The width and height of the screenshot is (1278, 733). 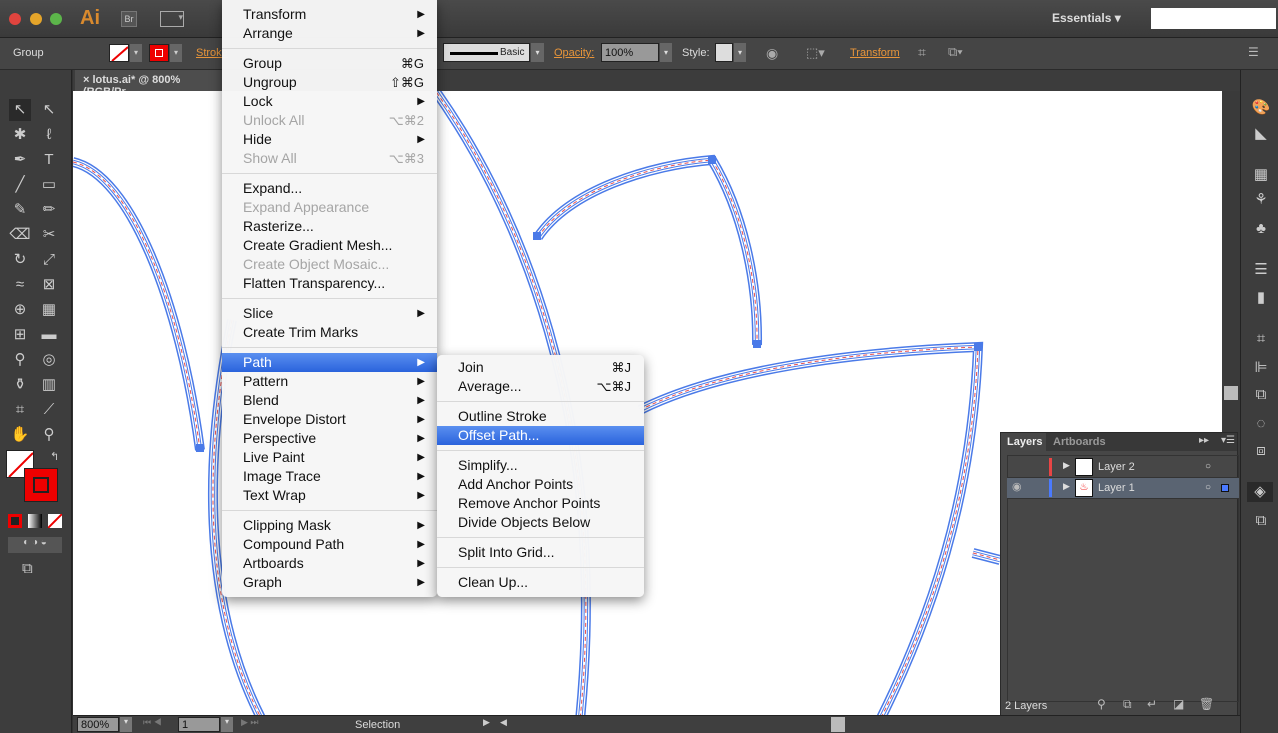 What do you see at coordinates (56, 19) in the screenshot?
I see `zoom-window-button` at bounding box center [56, 19].